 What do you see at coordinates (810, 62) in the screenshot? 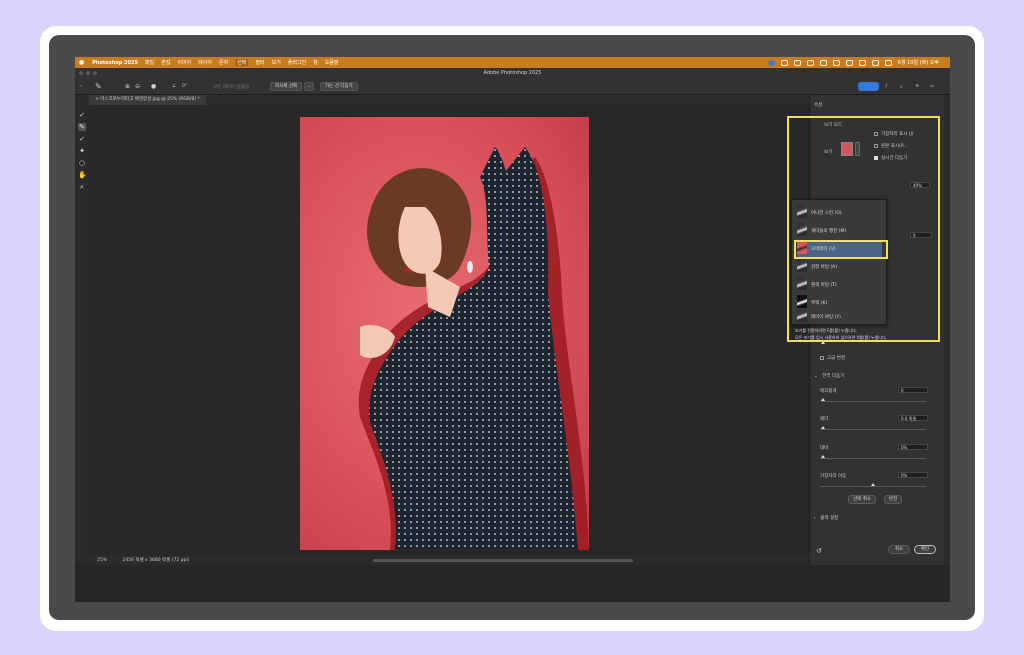
I see `display-icon` at bounding box center [810, 62].